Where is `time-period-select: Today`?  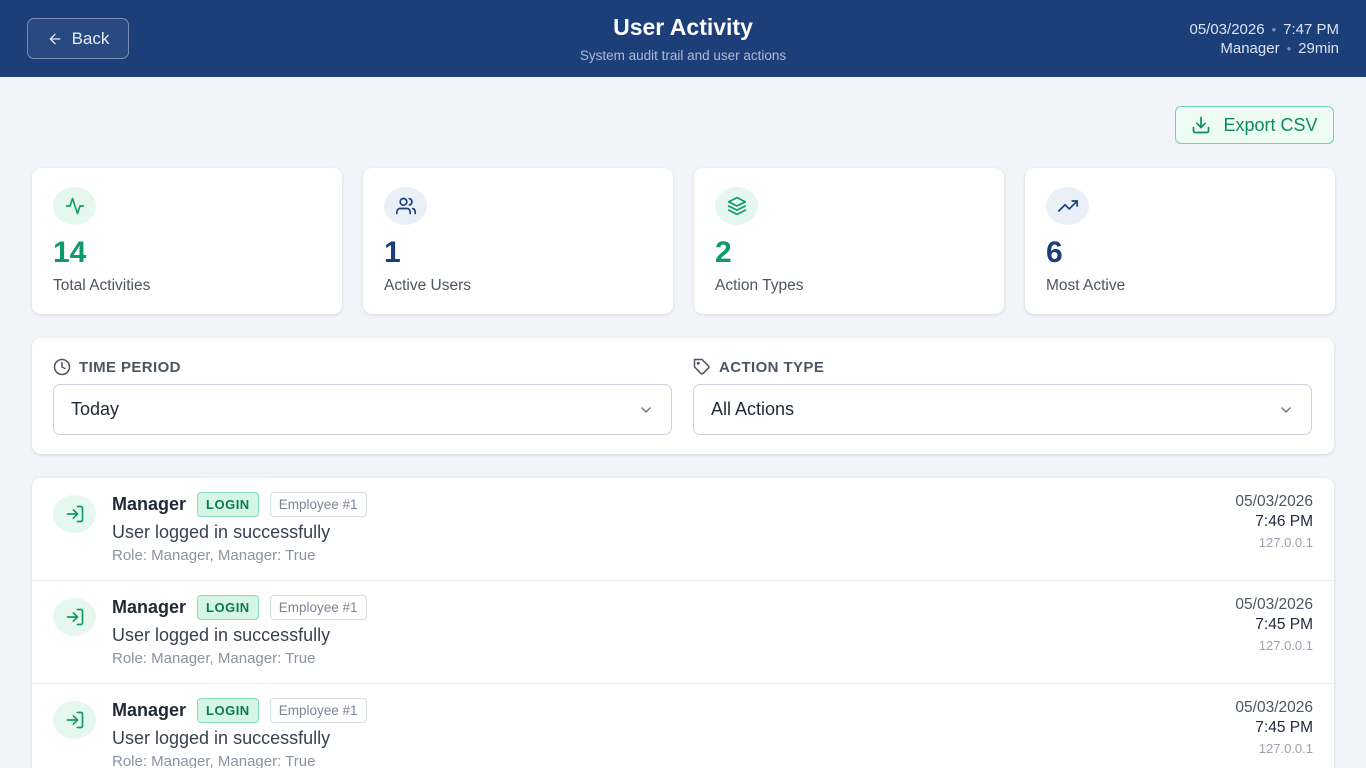
time-period-select: Today is located at coordinates (362, 409).